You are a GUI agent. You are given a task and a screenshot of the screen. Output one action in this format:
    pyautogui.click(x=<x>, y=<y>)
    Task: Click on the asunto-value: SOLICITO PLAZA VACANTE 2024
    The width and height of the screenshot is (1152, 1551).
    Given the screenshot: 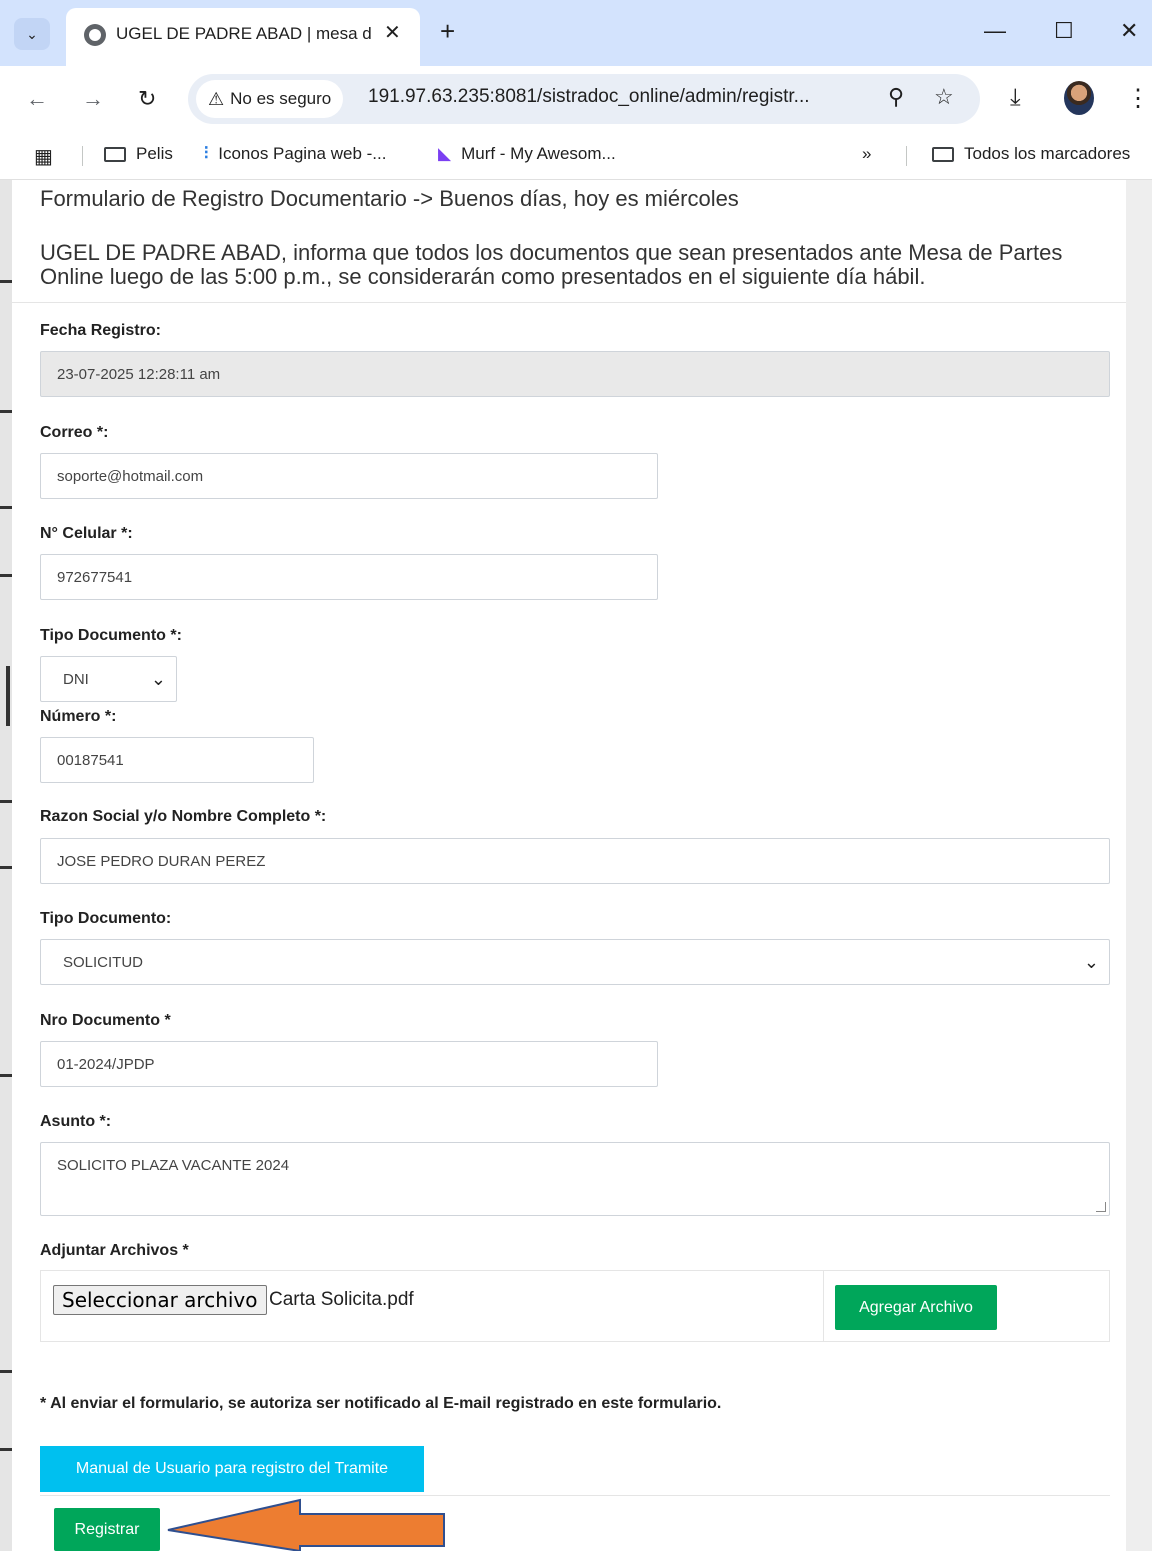 What is the action you would take?
    pyautogui.click(x=173, y=1165)
    